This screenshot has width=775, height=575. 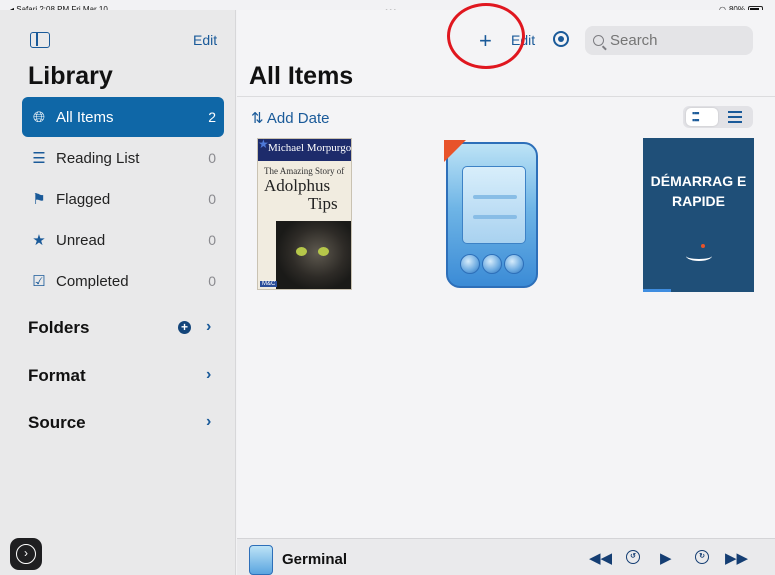 What do you see at coordinates (39, 281) in the screenshot?
I see `checkbox-icon: ☑` at bounding box center [39, 281].